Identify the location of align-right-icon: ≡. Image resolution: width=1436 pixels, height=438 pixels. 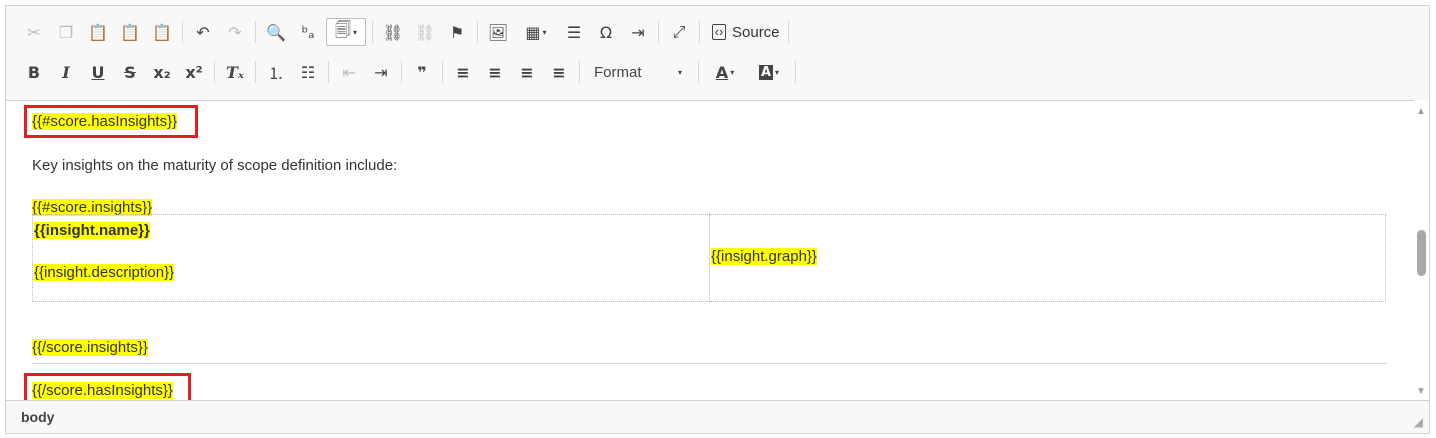
(527, 72).